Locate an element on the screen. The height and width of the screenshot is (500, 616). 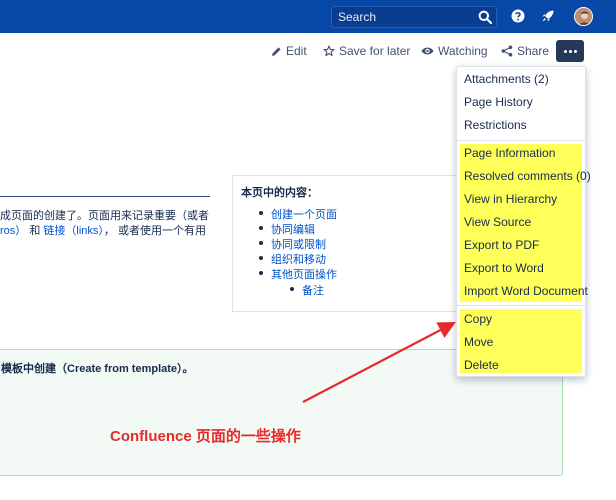
menu-item-page-history: Page History is located at coordinates (498, 102).